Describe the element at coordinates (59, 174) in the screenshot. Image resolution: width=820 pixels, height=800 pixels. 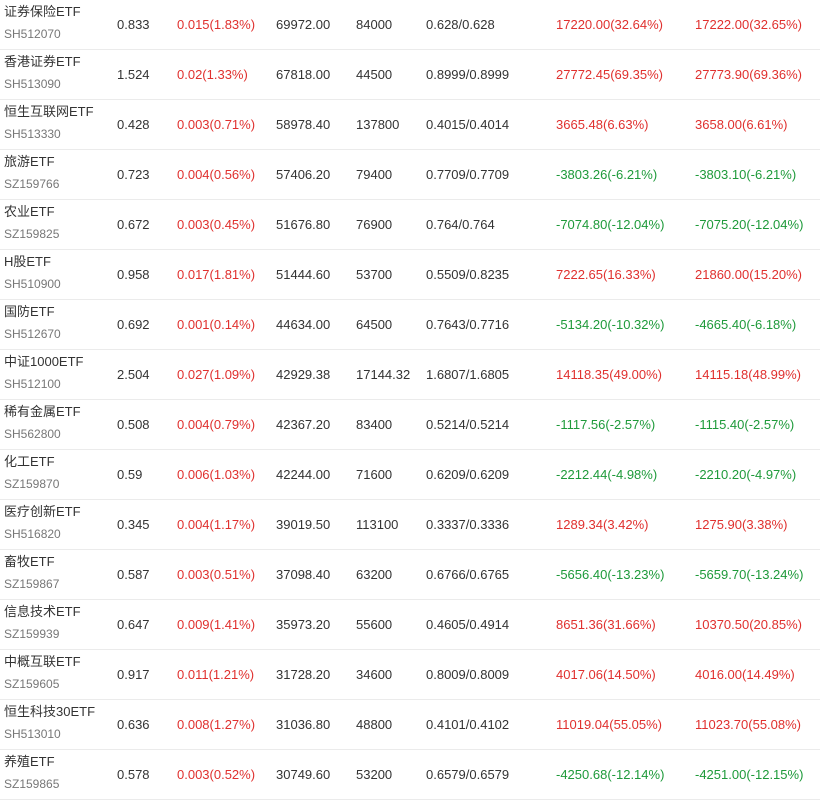
I see `security-cell: 旅游ETF SZ159766` at that location.